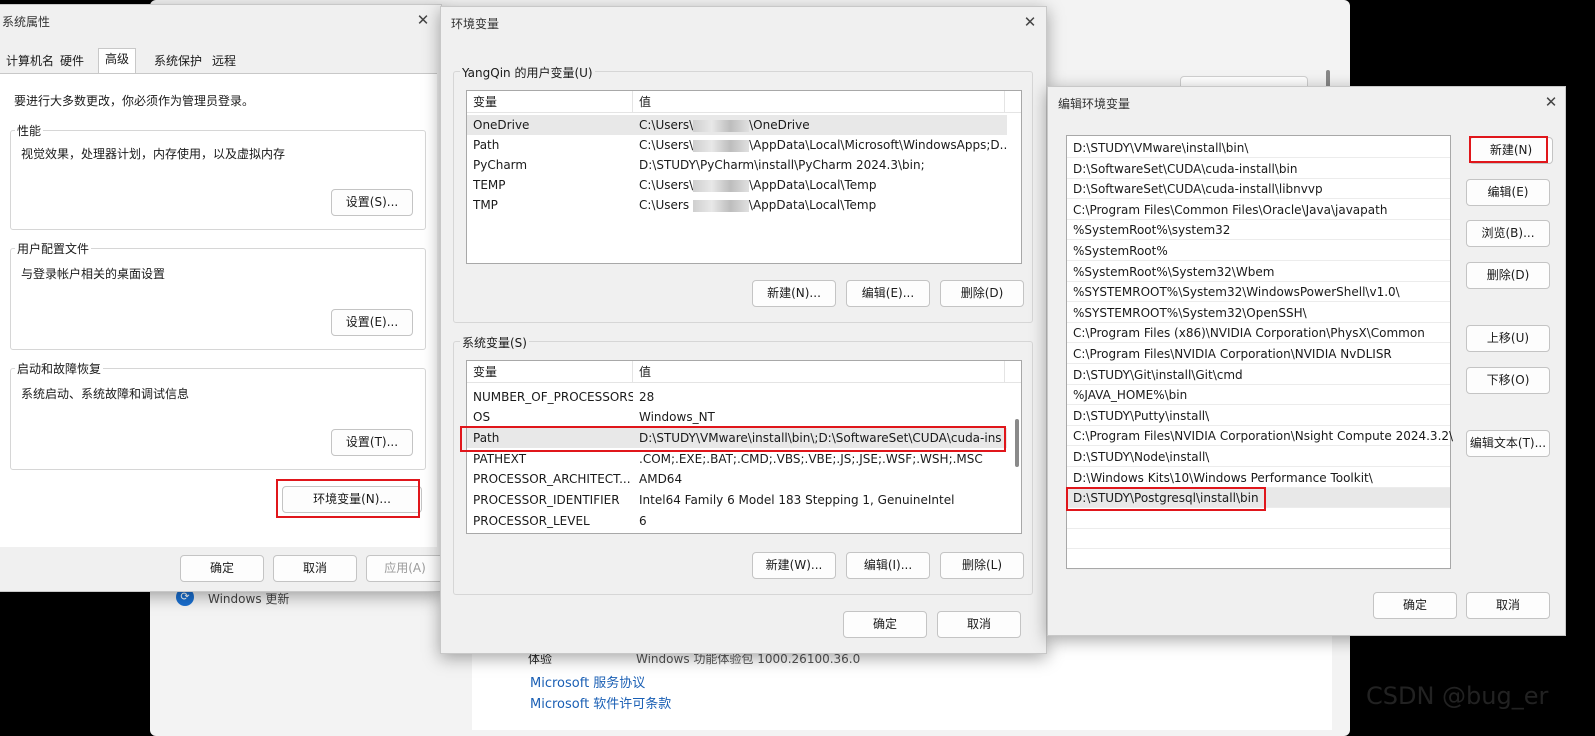  Describe the element at coordinates (1508, 192) in the screenshot. I see `edit-entry-button: 编辑(E)` at that location.